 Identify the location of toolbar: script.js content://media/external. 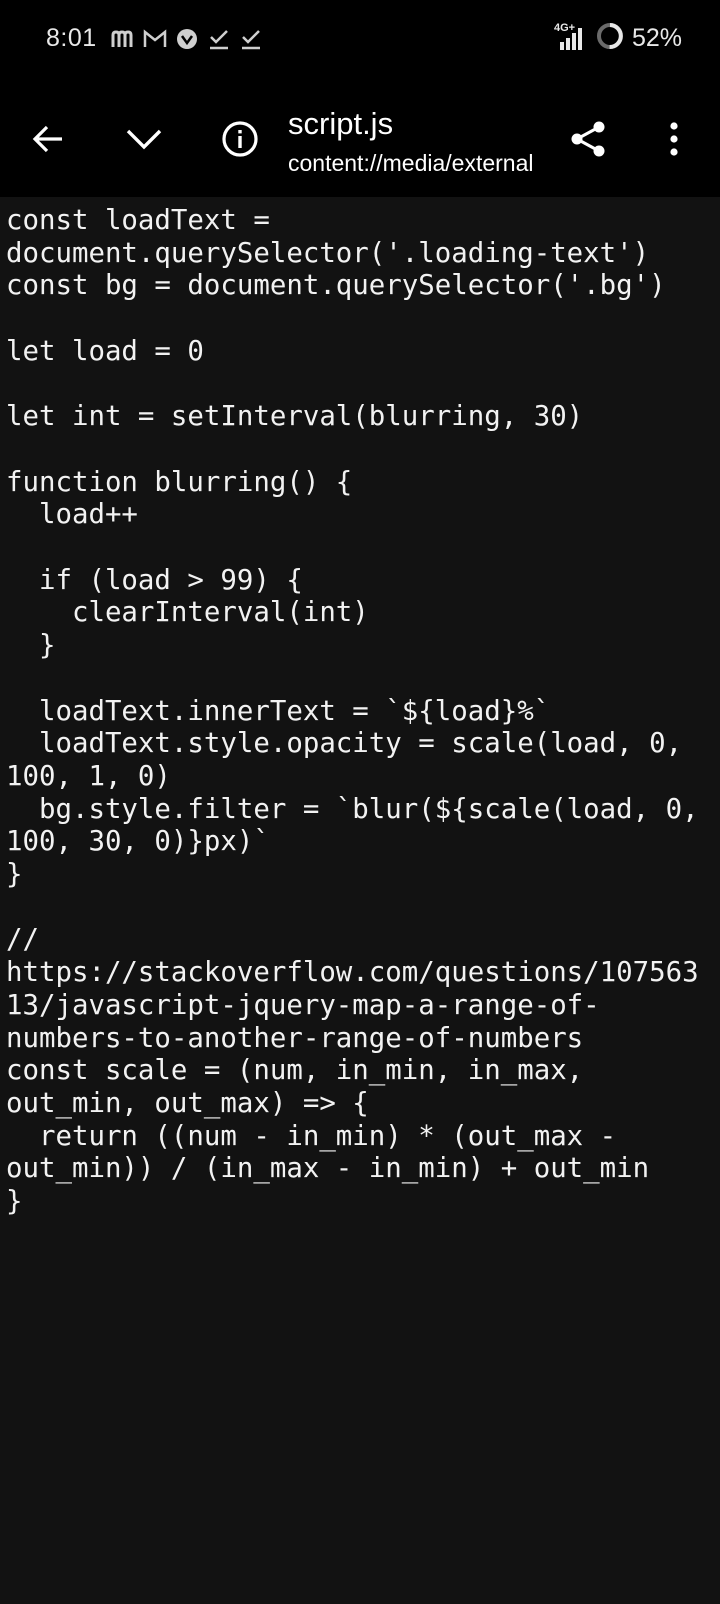
(360, 140).